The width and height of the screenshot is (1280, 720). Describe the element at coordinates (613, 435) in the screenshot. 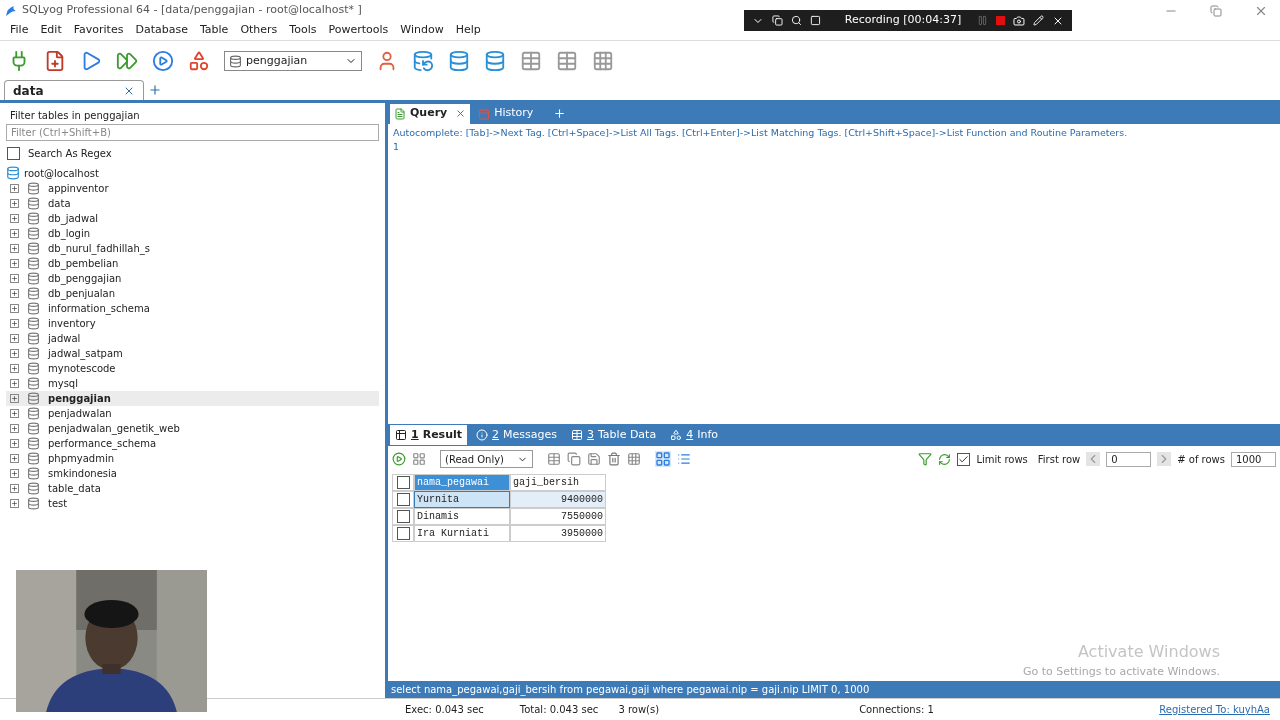

I see `result-tab: 3 Table Data` at that location.